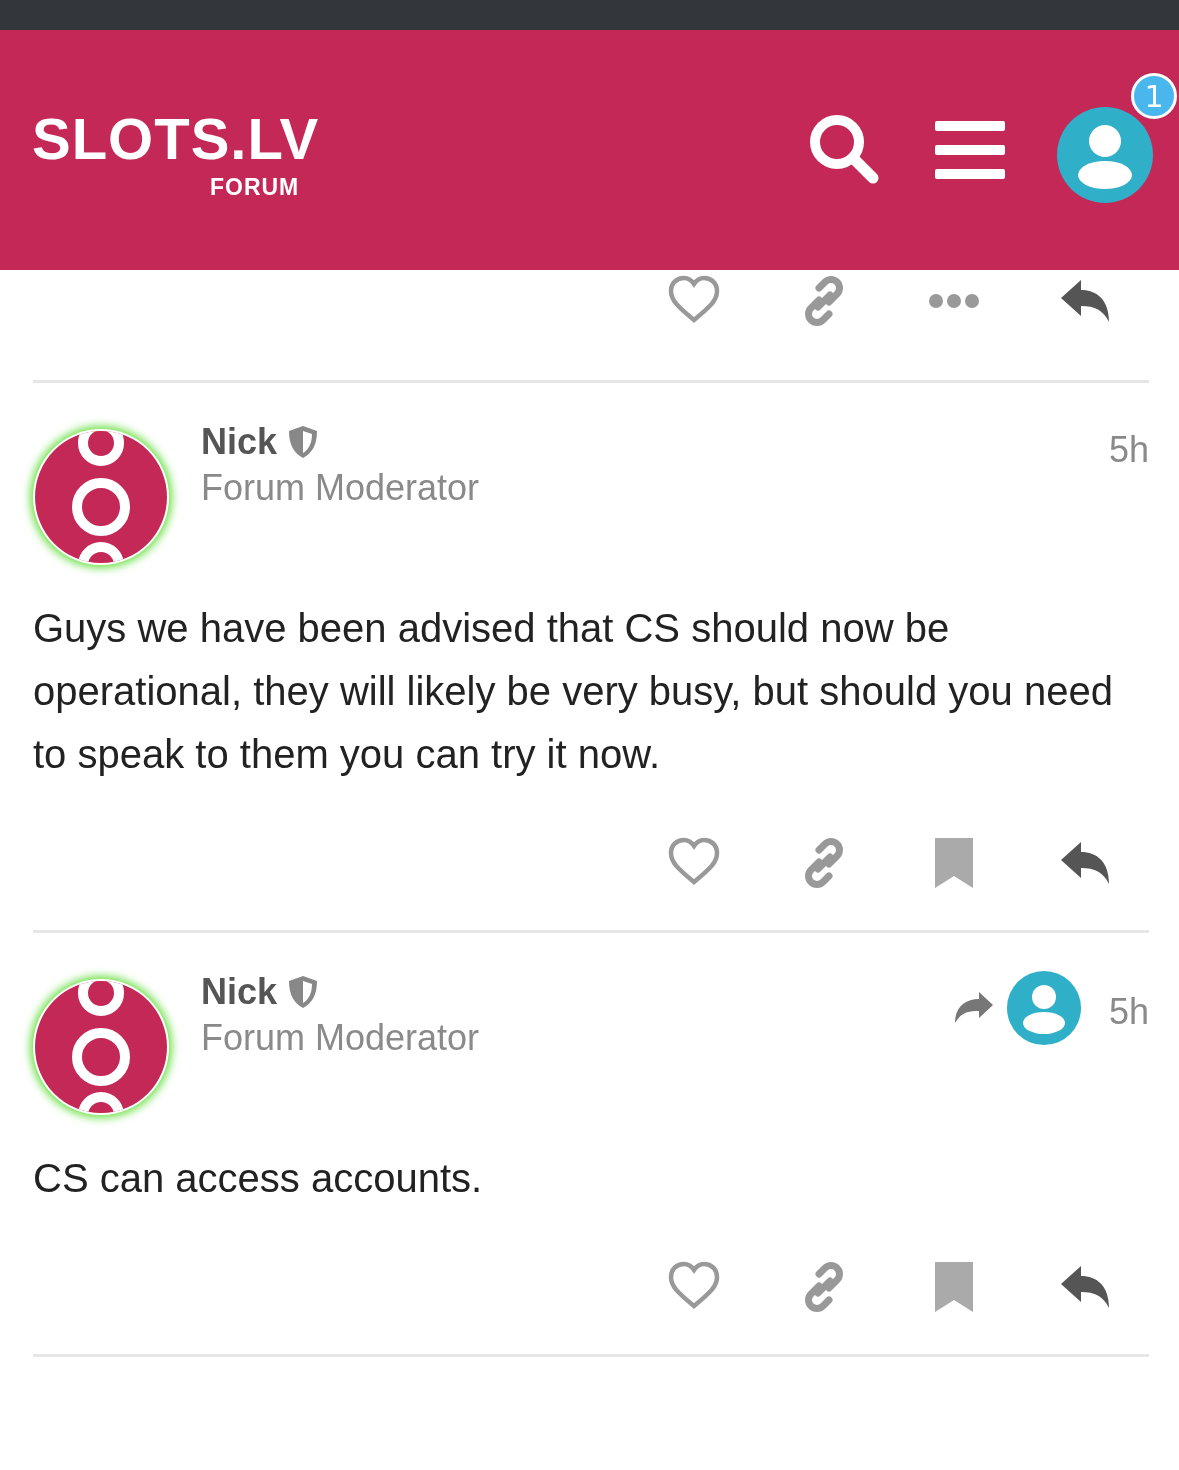  I want to click on notification-badge: 1, so click(1154, 96).